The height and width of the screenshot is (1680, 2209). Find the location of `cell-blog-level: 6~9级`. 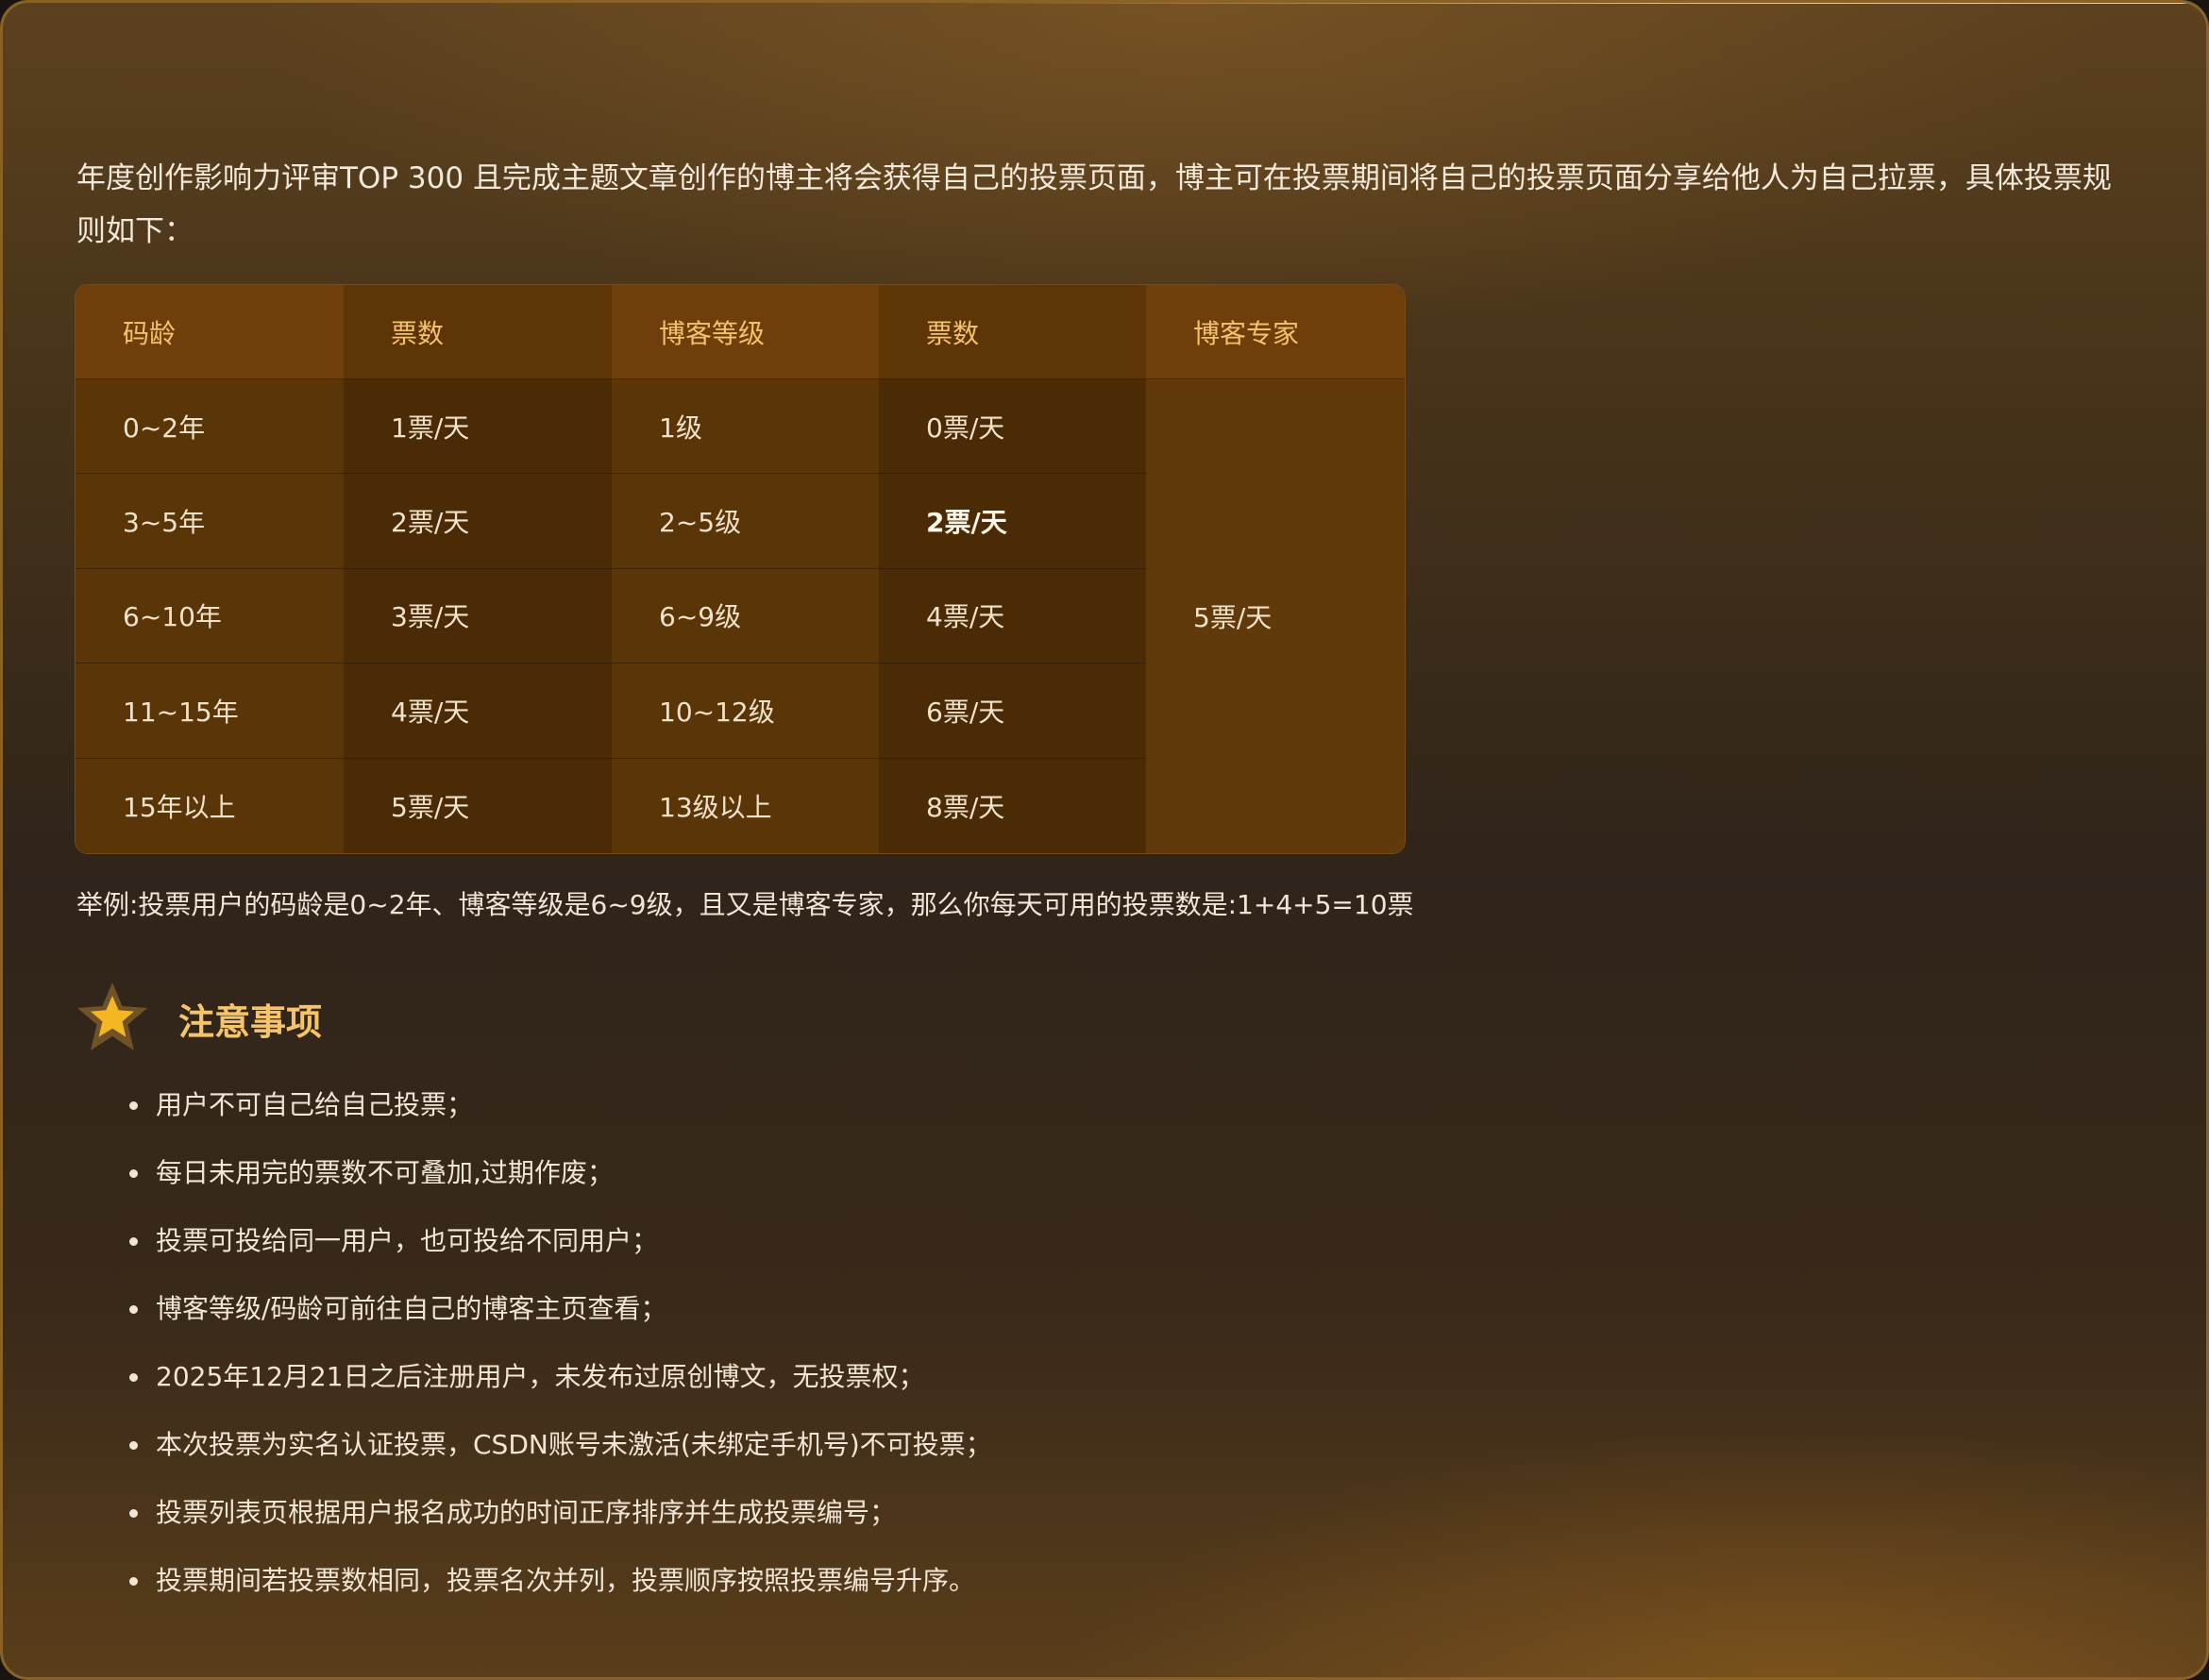

cell-blog-level: 6~9级 is located at coordinates (746, 616).